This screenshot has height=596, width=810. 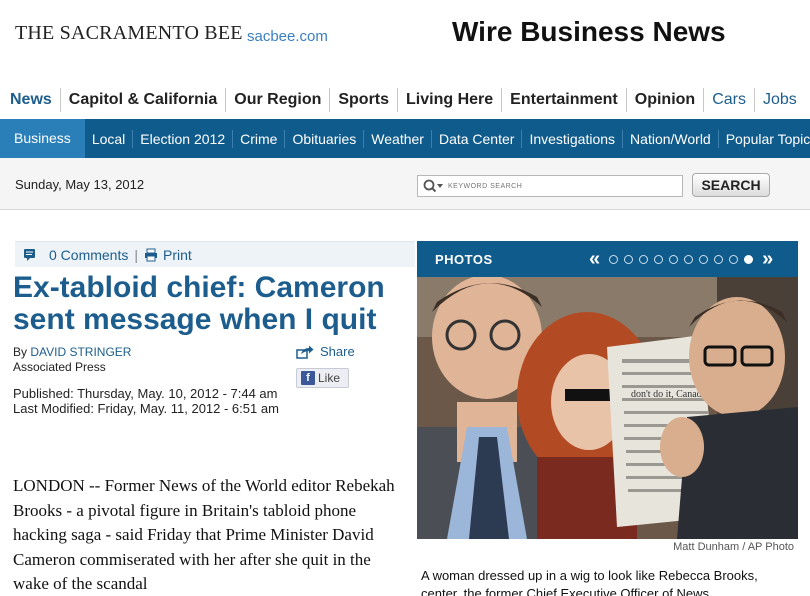 What do you see at coordinates (594, 259) in the screenshot?
I see `previous-arrow-icon: «` at bounding box center [594, 259].